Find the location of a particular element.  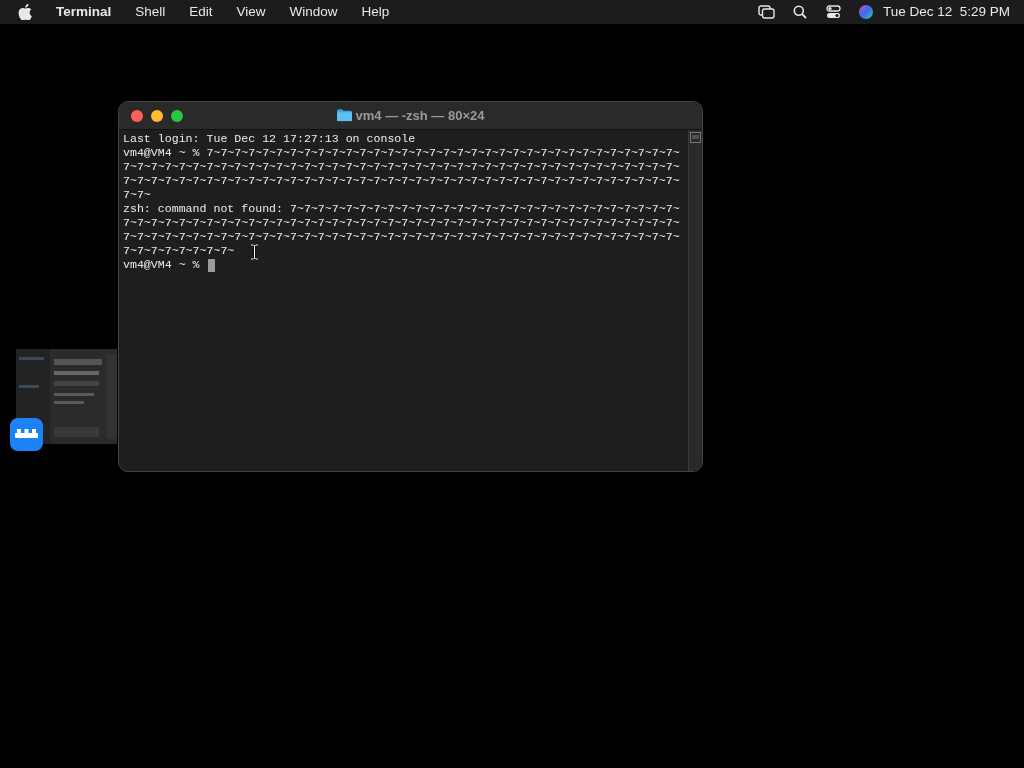

siri-icon is located at coordinates (865, 12).